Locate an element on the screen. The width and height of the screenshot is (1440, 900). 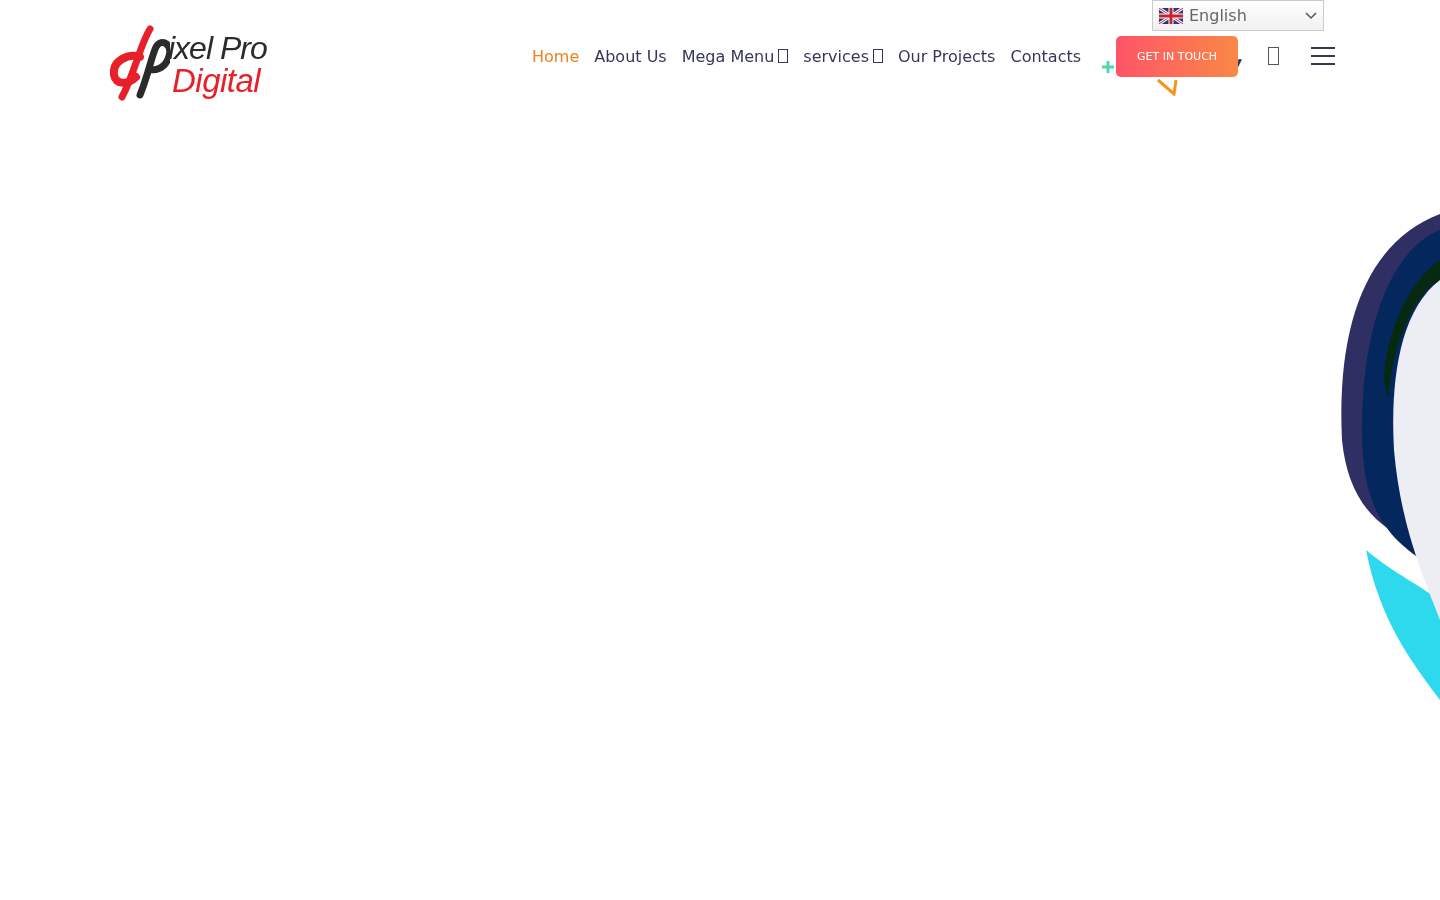
logo-text: ixel Pro is located at coordinates (217, 48).